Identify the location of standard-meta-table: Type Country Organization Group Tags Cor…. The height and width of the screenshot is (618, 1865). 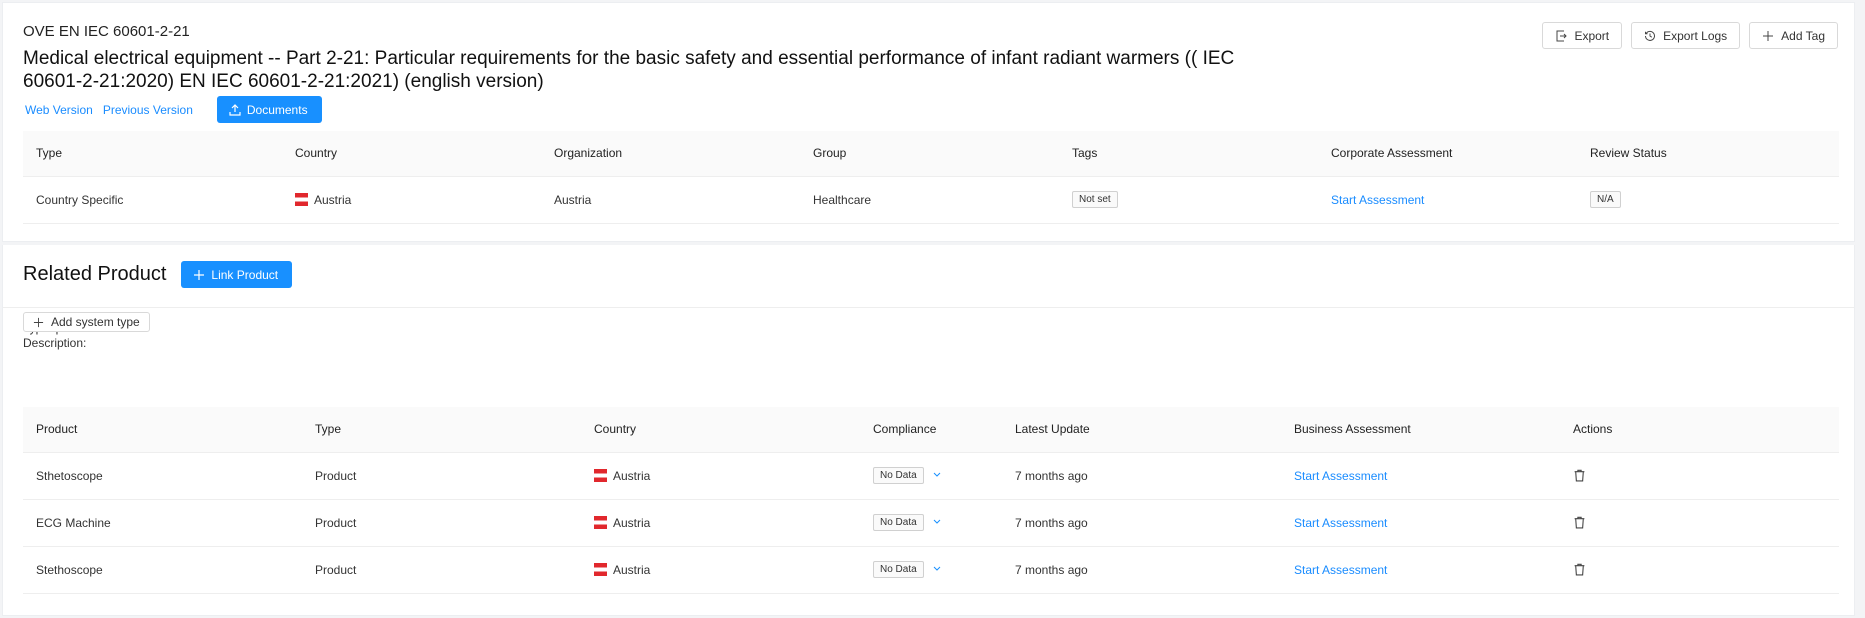
(931, 177).